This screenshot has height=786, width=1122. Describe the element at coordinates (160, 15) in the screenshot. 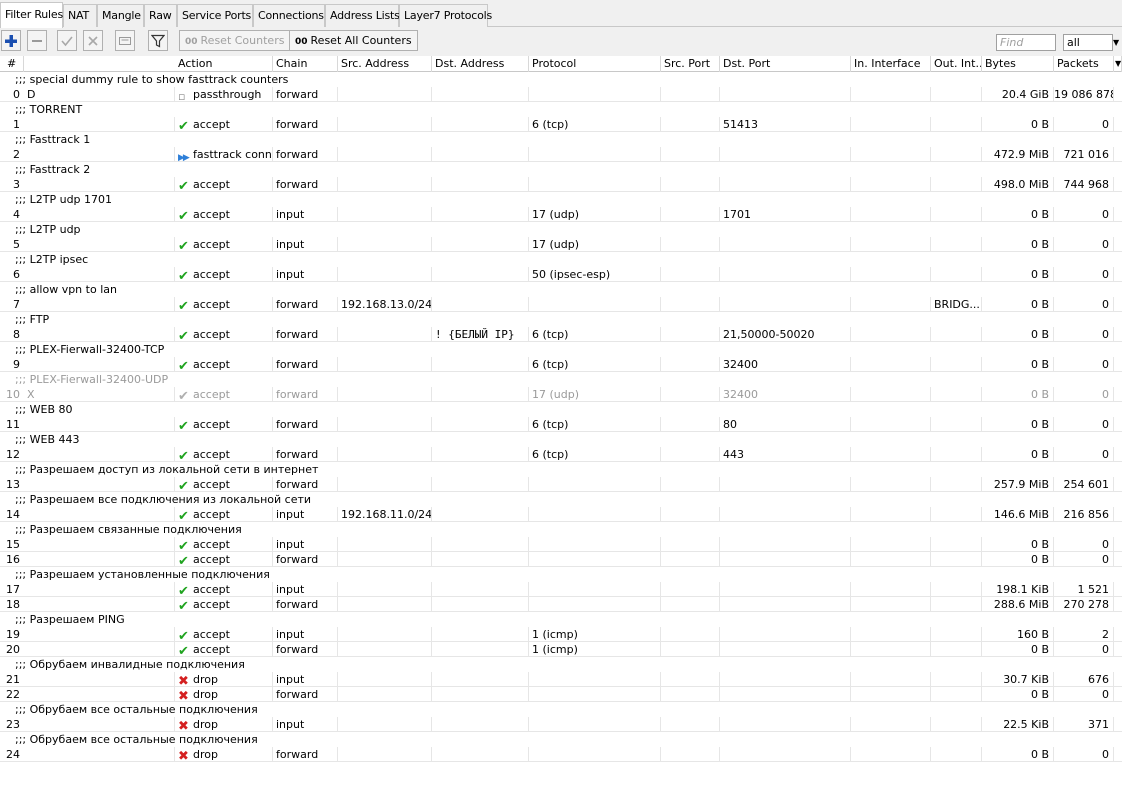

I see `tab-raw: Raw` at that location.